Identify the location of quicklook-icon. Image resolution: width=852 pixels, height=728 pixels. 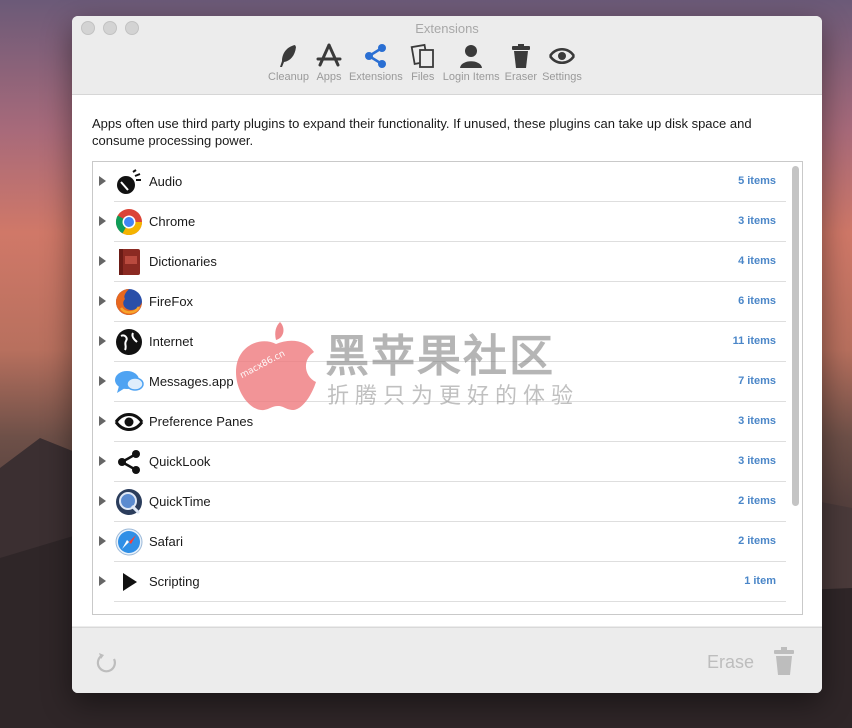
(129, 462).